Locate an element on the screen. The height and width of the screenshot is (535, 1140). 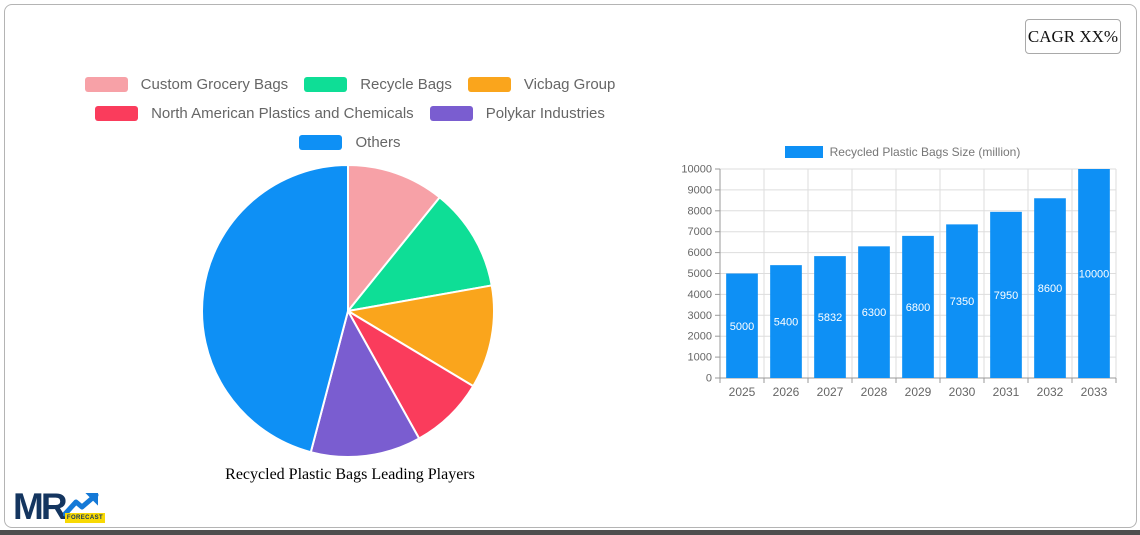
bar-value-label: 10000 is located at coordinates (1094, 275).